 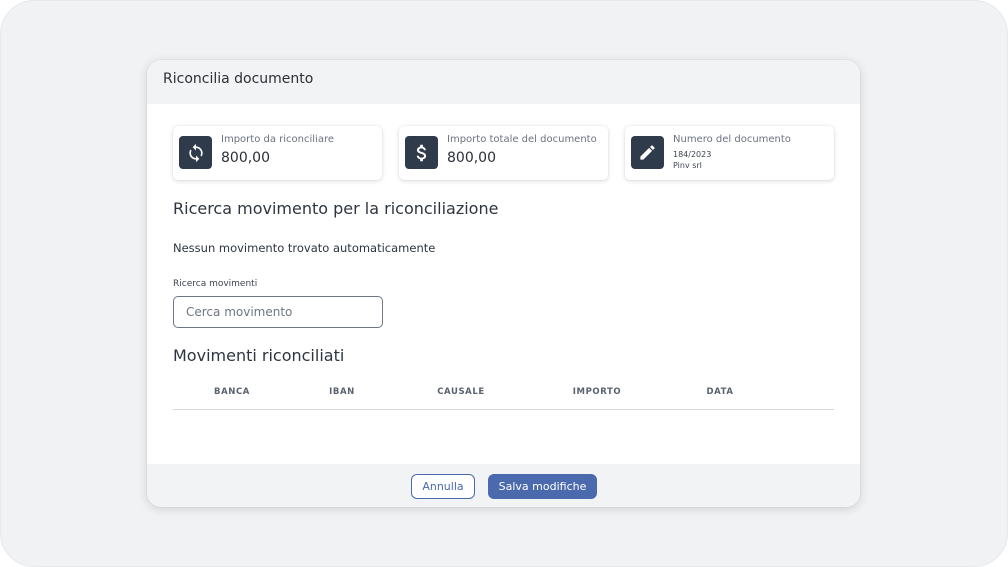 What do you see at coordinates (719, 392) in the screenshot?
I see `column-header-data: DATA` at bounding box center [719, 392].